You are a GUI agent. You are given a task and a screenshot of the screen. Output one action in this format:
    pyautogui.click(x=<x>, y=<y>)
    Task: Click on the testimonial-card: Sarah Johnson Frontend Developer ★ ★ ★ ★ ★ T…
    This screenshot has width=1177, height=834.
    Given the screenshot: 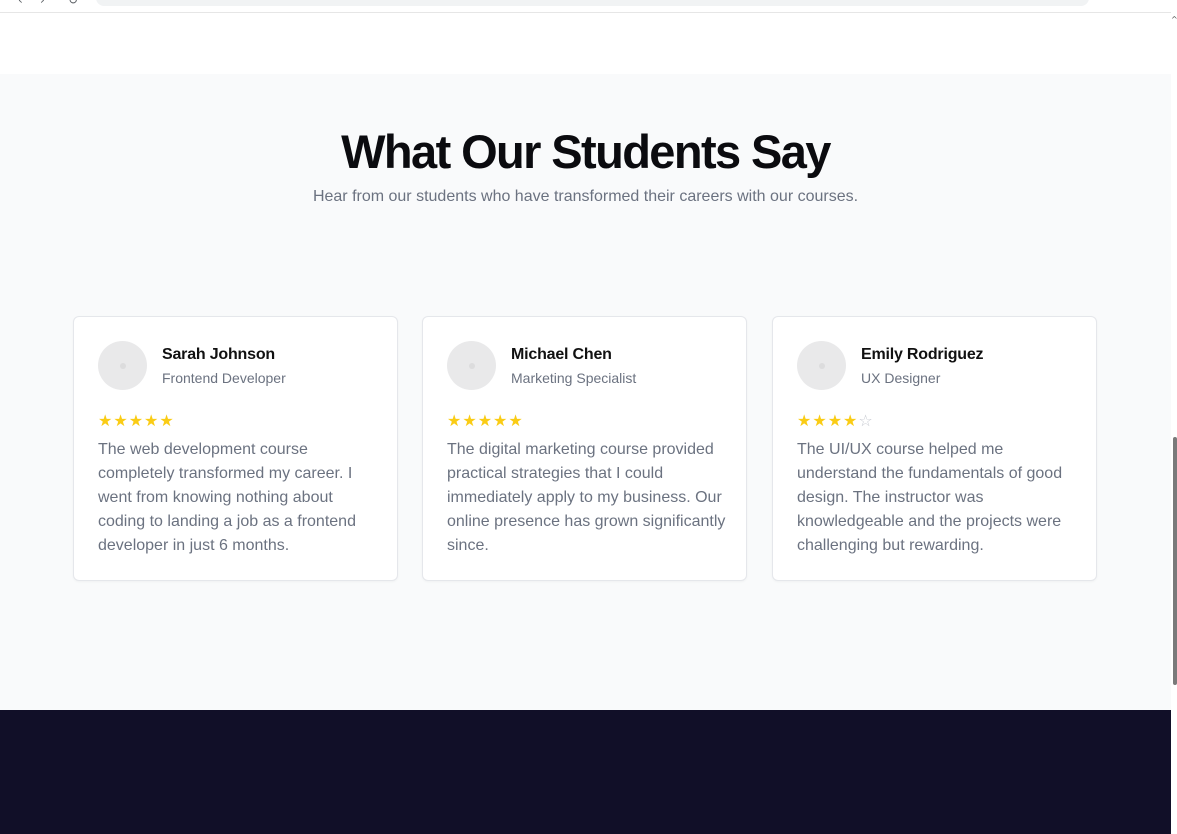 What is the action you would take?
    pyautogui.click(x=235, y=448)
    